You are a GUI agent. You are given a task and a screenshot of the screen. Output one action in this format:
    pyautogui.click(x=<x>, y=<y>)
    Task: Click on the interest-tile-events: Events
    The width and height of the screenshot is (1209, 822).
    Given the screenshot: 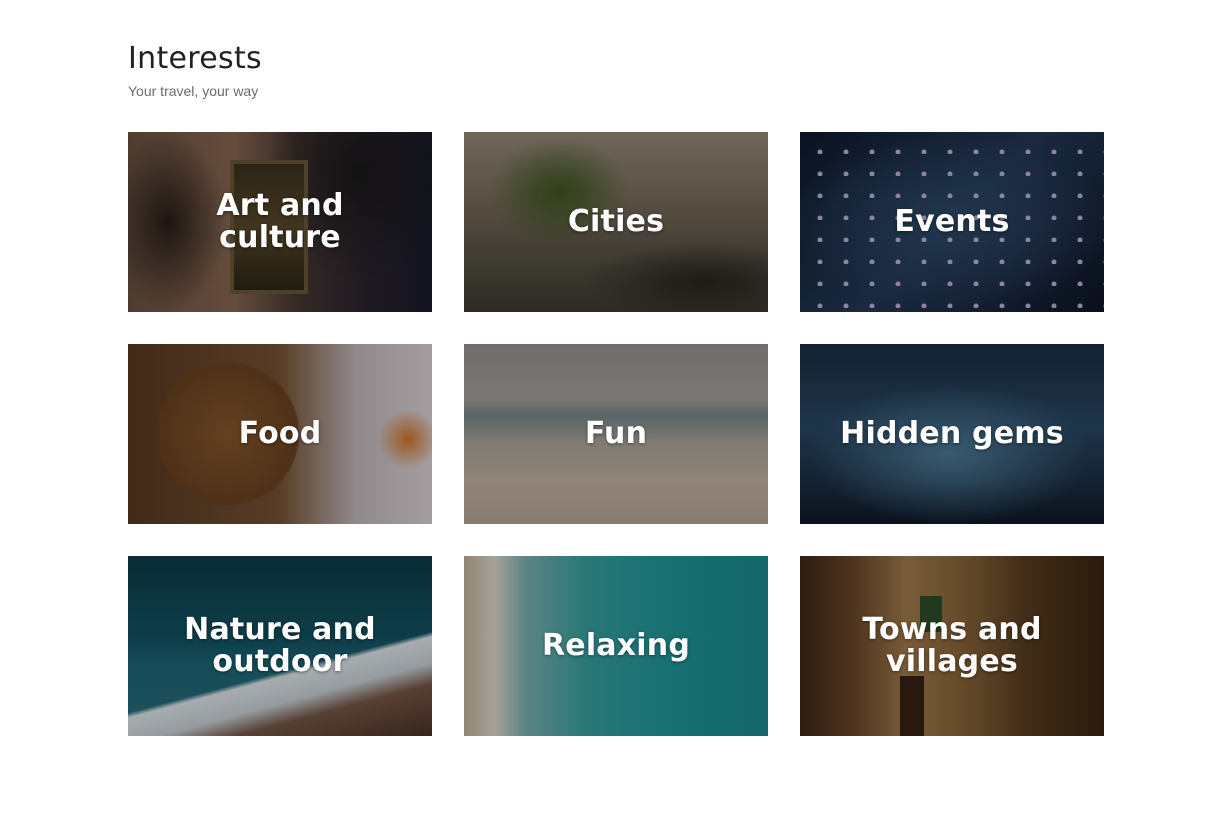 What is the action you would take?
    pyautogui.click(x=952, y=222)
    